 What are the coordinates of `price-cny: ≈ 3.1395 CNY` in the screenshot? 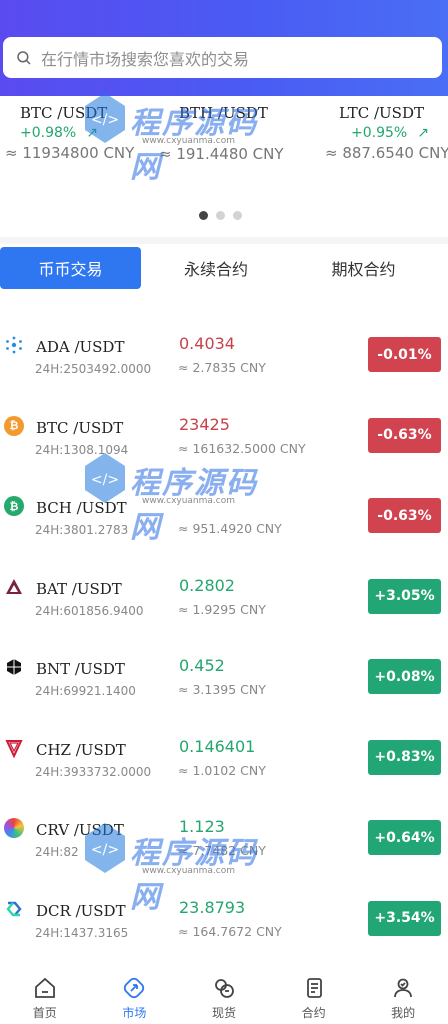 It's located at (222, 689).